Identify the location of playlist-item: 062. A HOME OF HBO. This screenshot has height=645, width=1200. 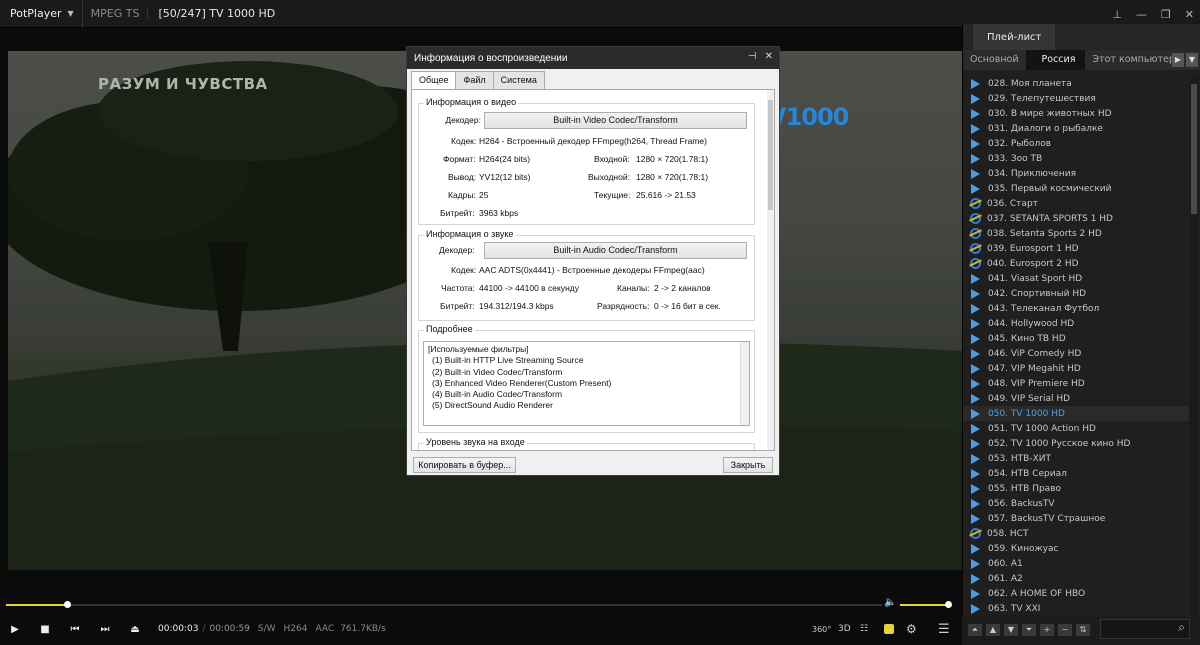
(1076, 593).